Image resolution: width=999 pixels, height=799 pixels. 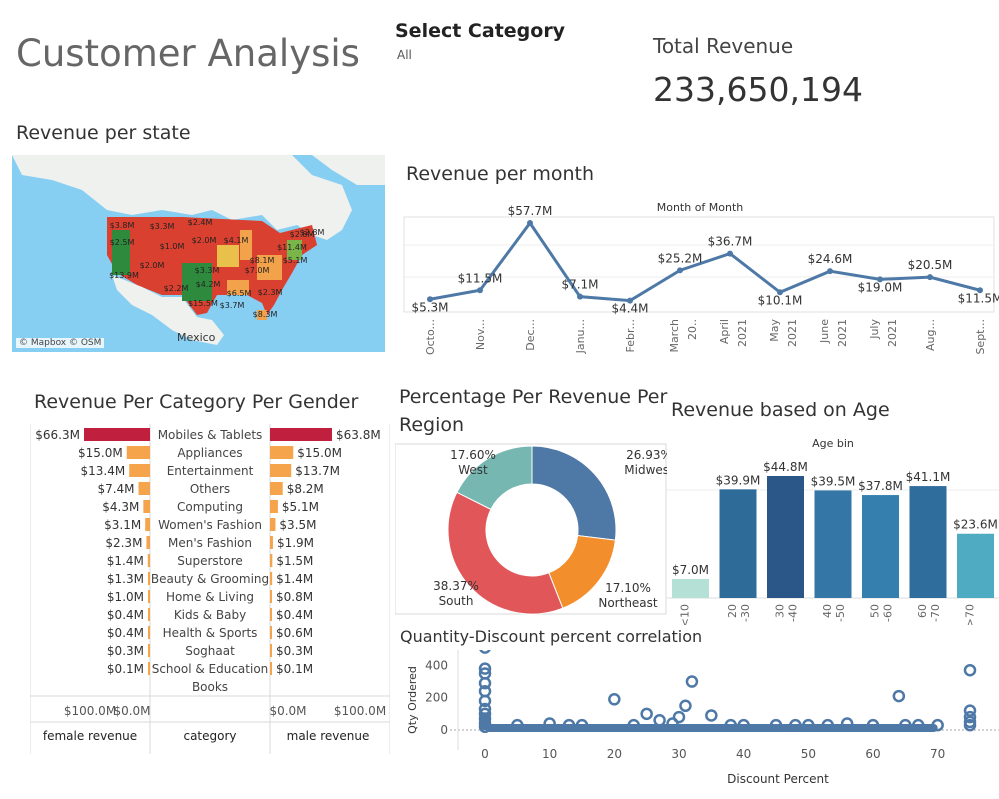 What do you see at coordinates (210, 489) in the screenshot?
I see `gender-category-label: Others` at bounding box center [210, 489].